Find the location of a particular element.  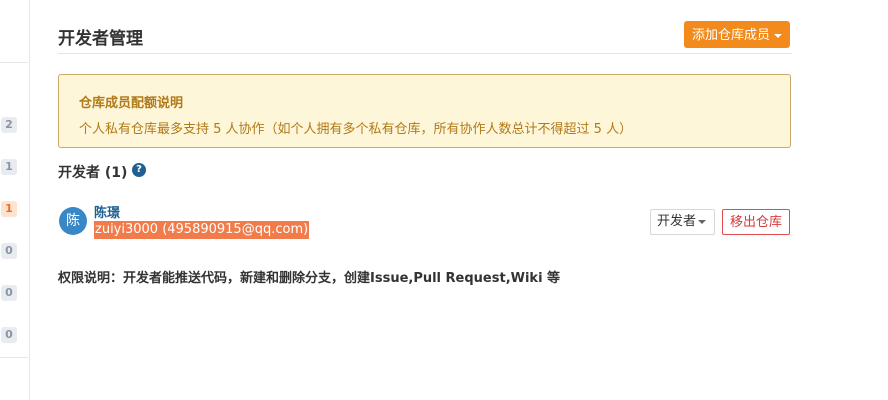

developers-heading: 开发者 (1) is located at coordinates (93, 173).